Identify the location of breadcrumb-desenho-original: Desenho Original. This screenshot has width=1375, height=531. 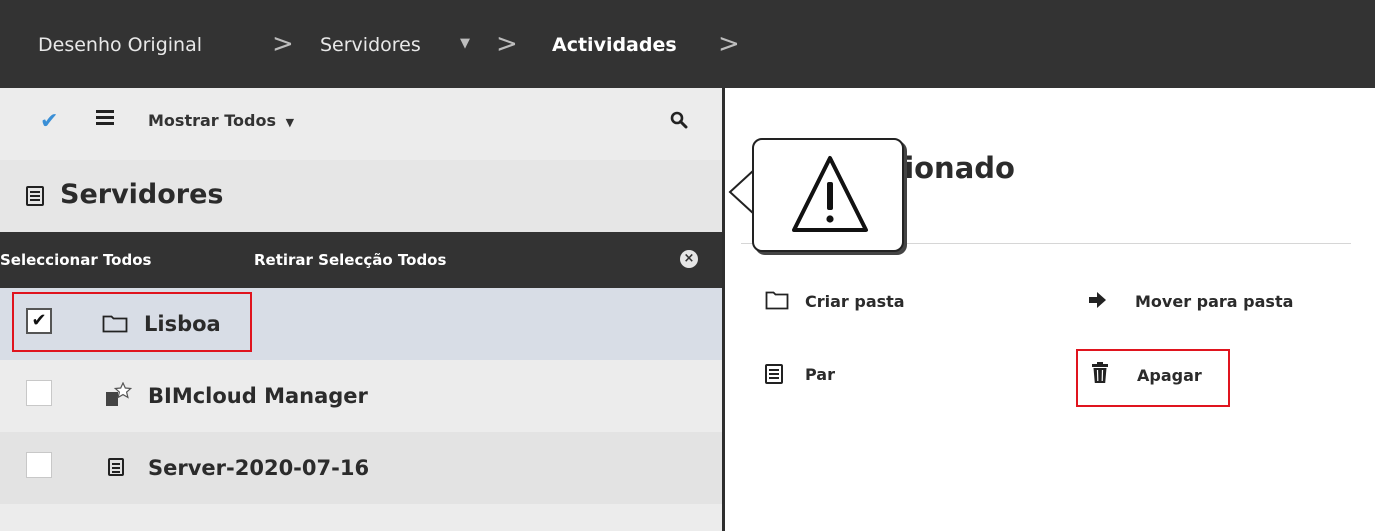
(120, 45).